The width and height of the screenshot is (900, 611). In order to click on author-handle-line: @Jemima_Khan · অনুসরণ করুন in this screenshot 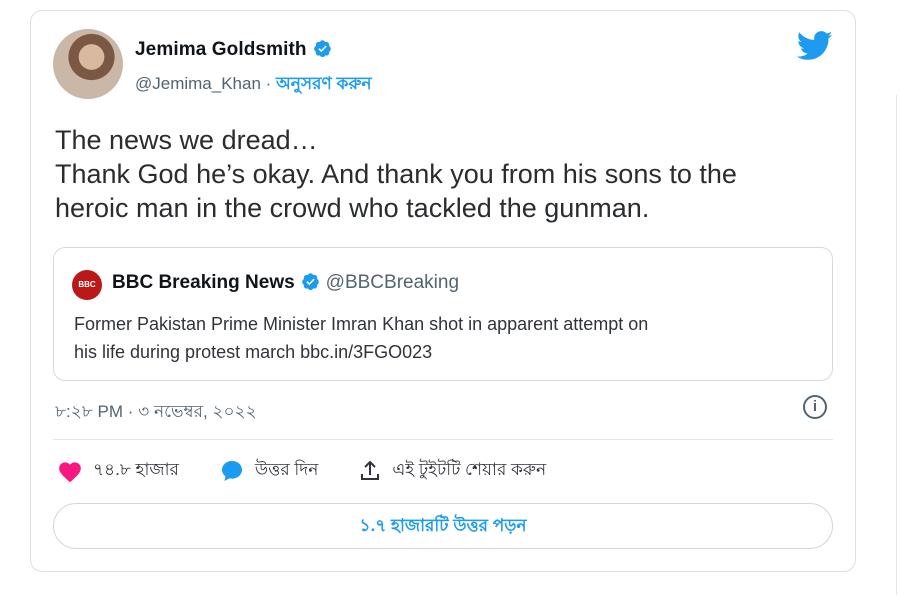, I will do `click(253, 85)`.